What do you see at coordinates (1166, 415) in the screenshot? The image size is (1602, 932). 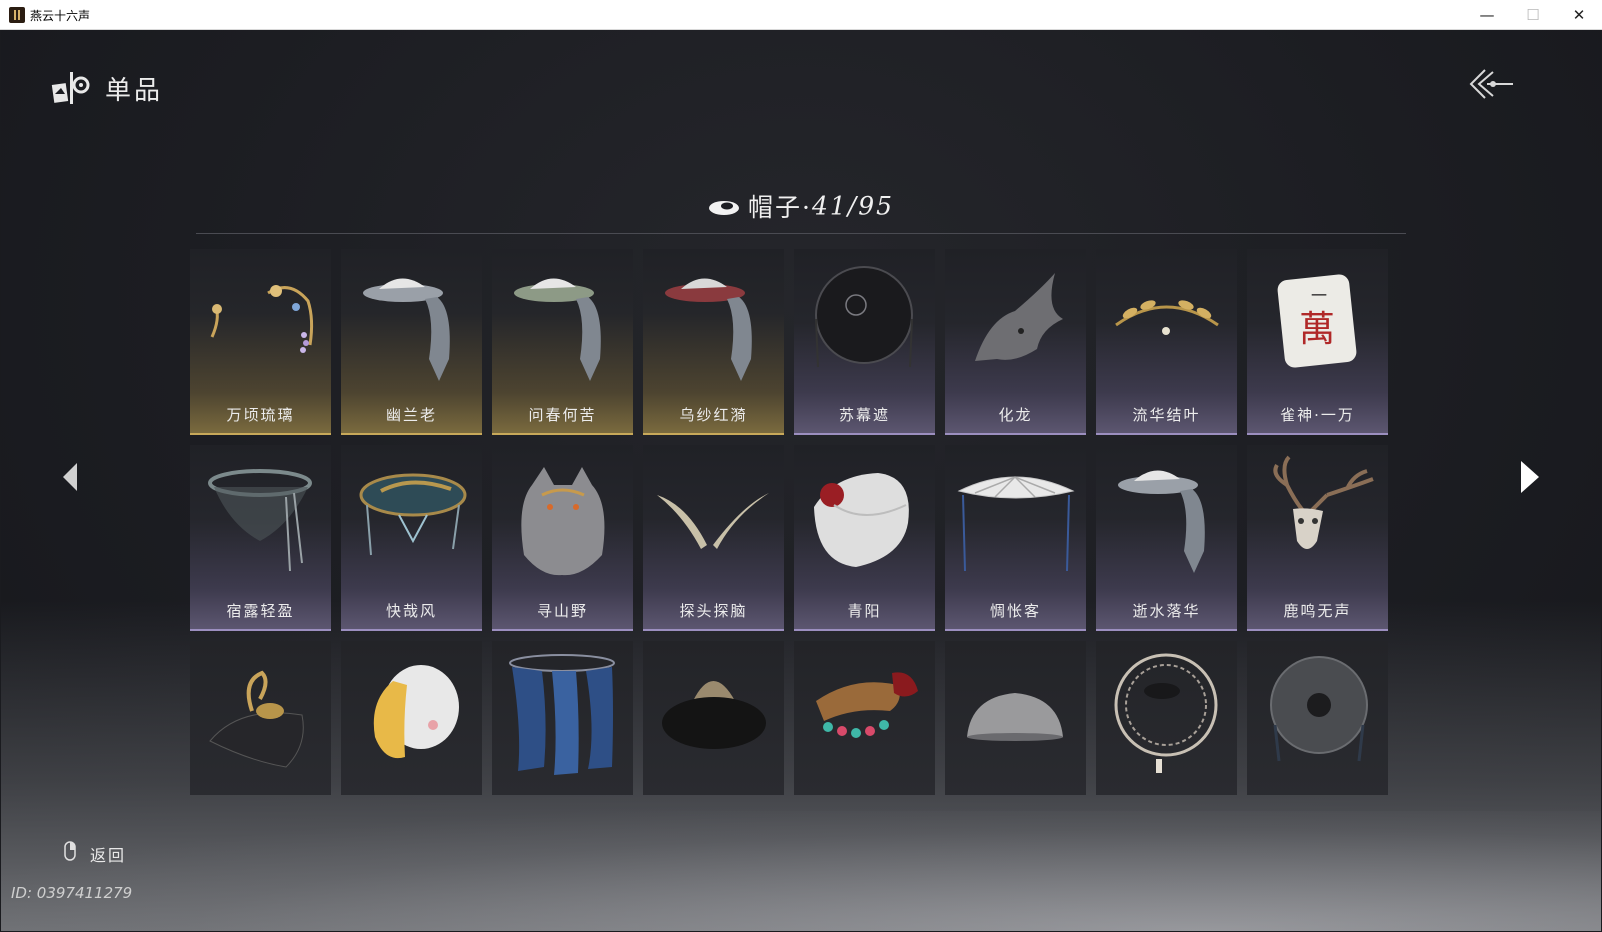 I see `item-name: 流华结叶` at bounding box center [1166, 415].